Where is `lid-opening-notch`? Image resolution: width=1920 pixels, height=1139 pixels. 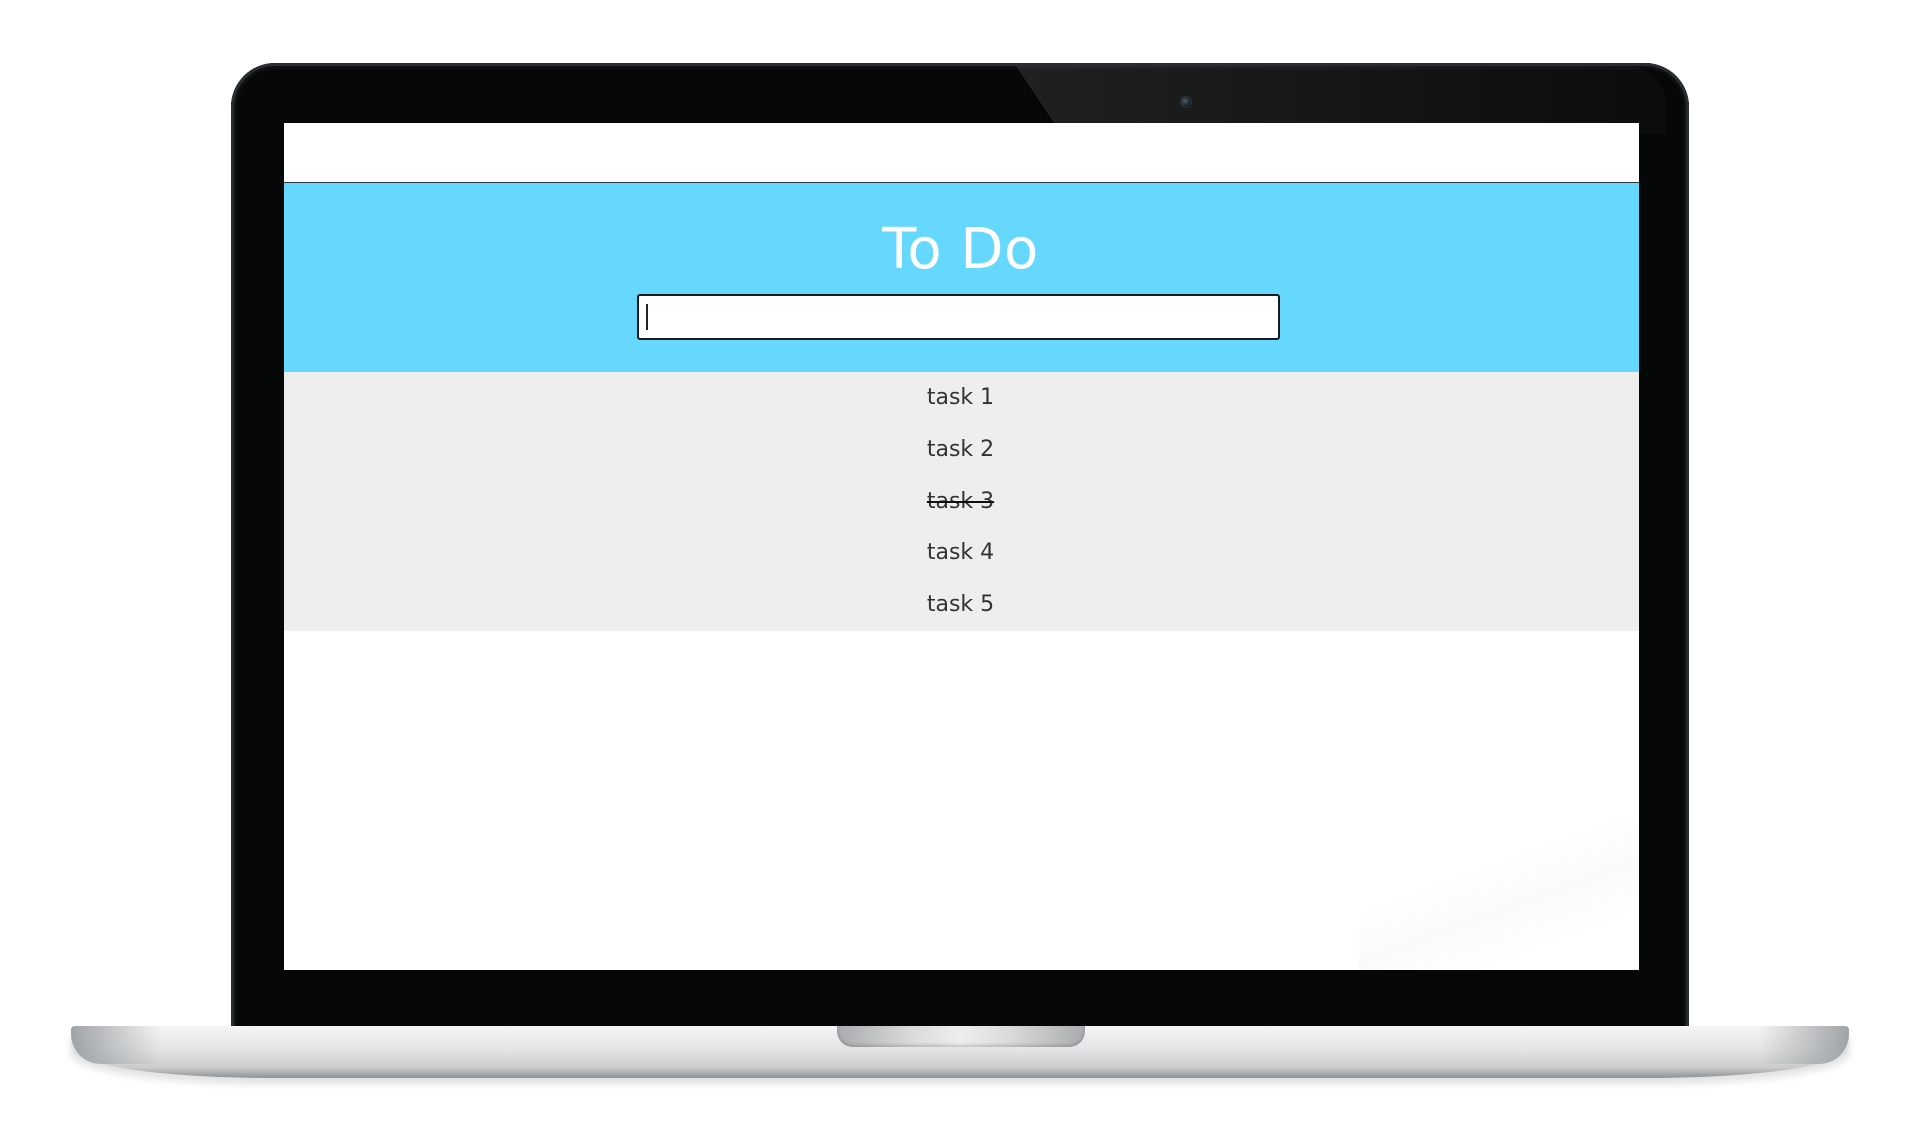 lid-opening-notch is located at coordinates (961, 1036).